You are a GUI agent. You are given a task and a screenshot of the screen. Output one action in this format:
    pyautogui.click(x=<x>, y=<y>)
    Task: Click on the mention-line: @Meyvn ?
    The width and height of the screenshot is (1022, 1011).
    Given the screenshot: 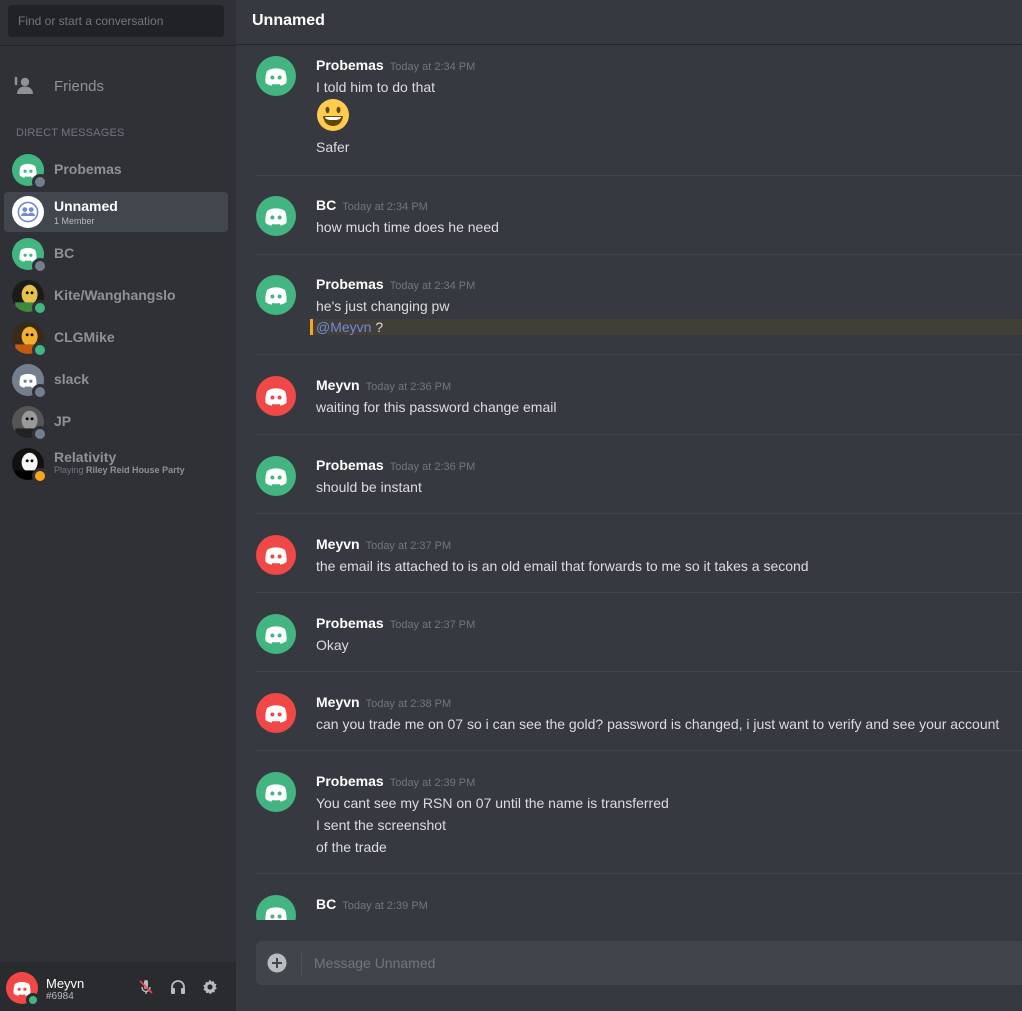 What is the action you would take?
    pyautogui.click(x=349, y=327)
    